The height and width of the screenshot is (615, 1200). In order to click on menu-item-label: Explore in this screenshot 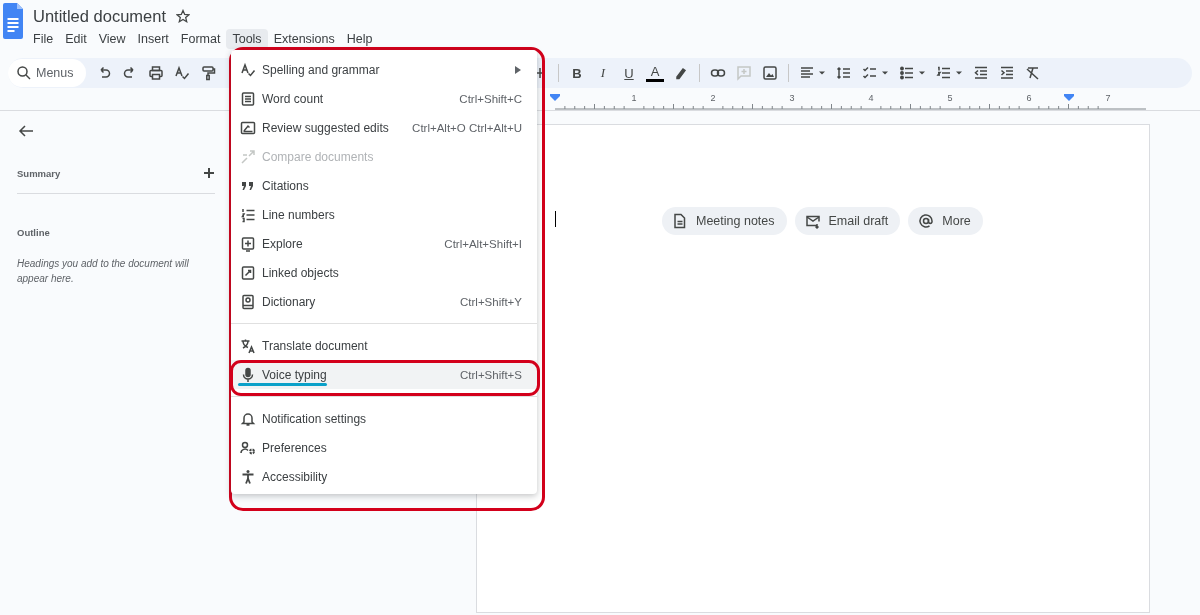, I will do `click(282, 243)`.